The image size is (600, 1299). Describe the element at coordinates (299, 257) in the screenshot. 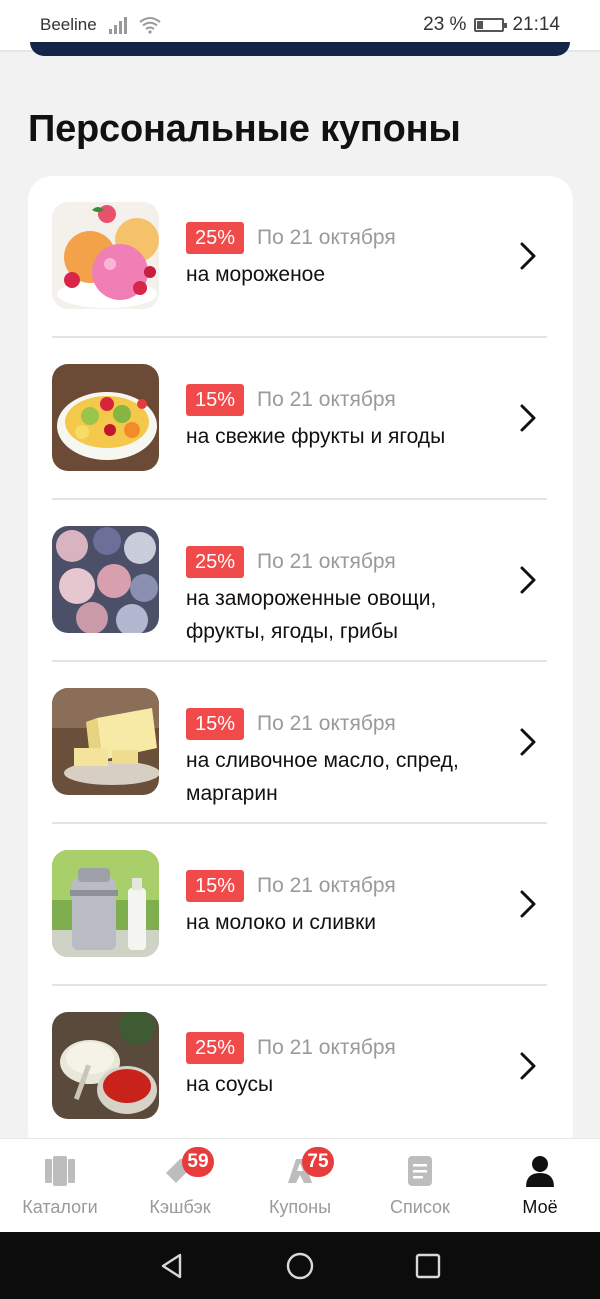

I see `coupon-item: 25% По 21 октября на мороженое` at that location.